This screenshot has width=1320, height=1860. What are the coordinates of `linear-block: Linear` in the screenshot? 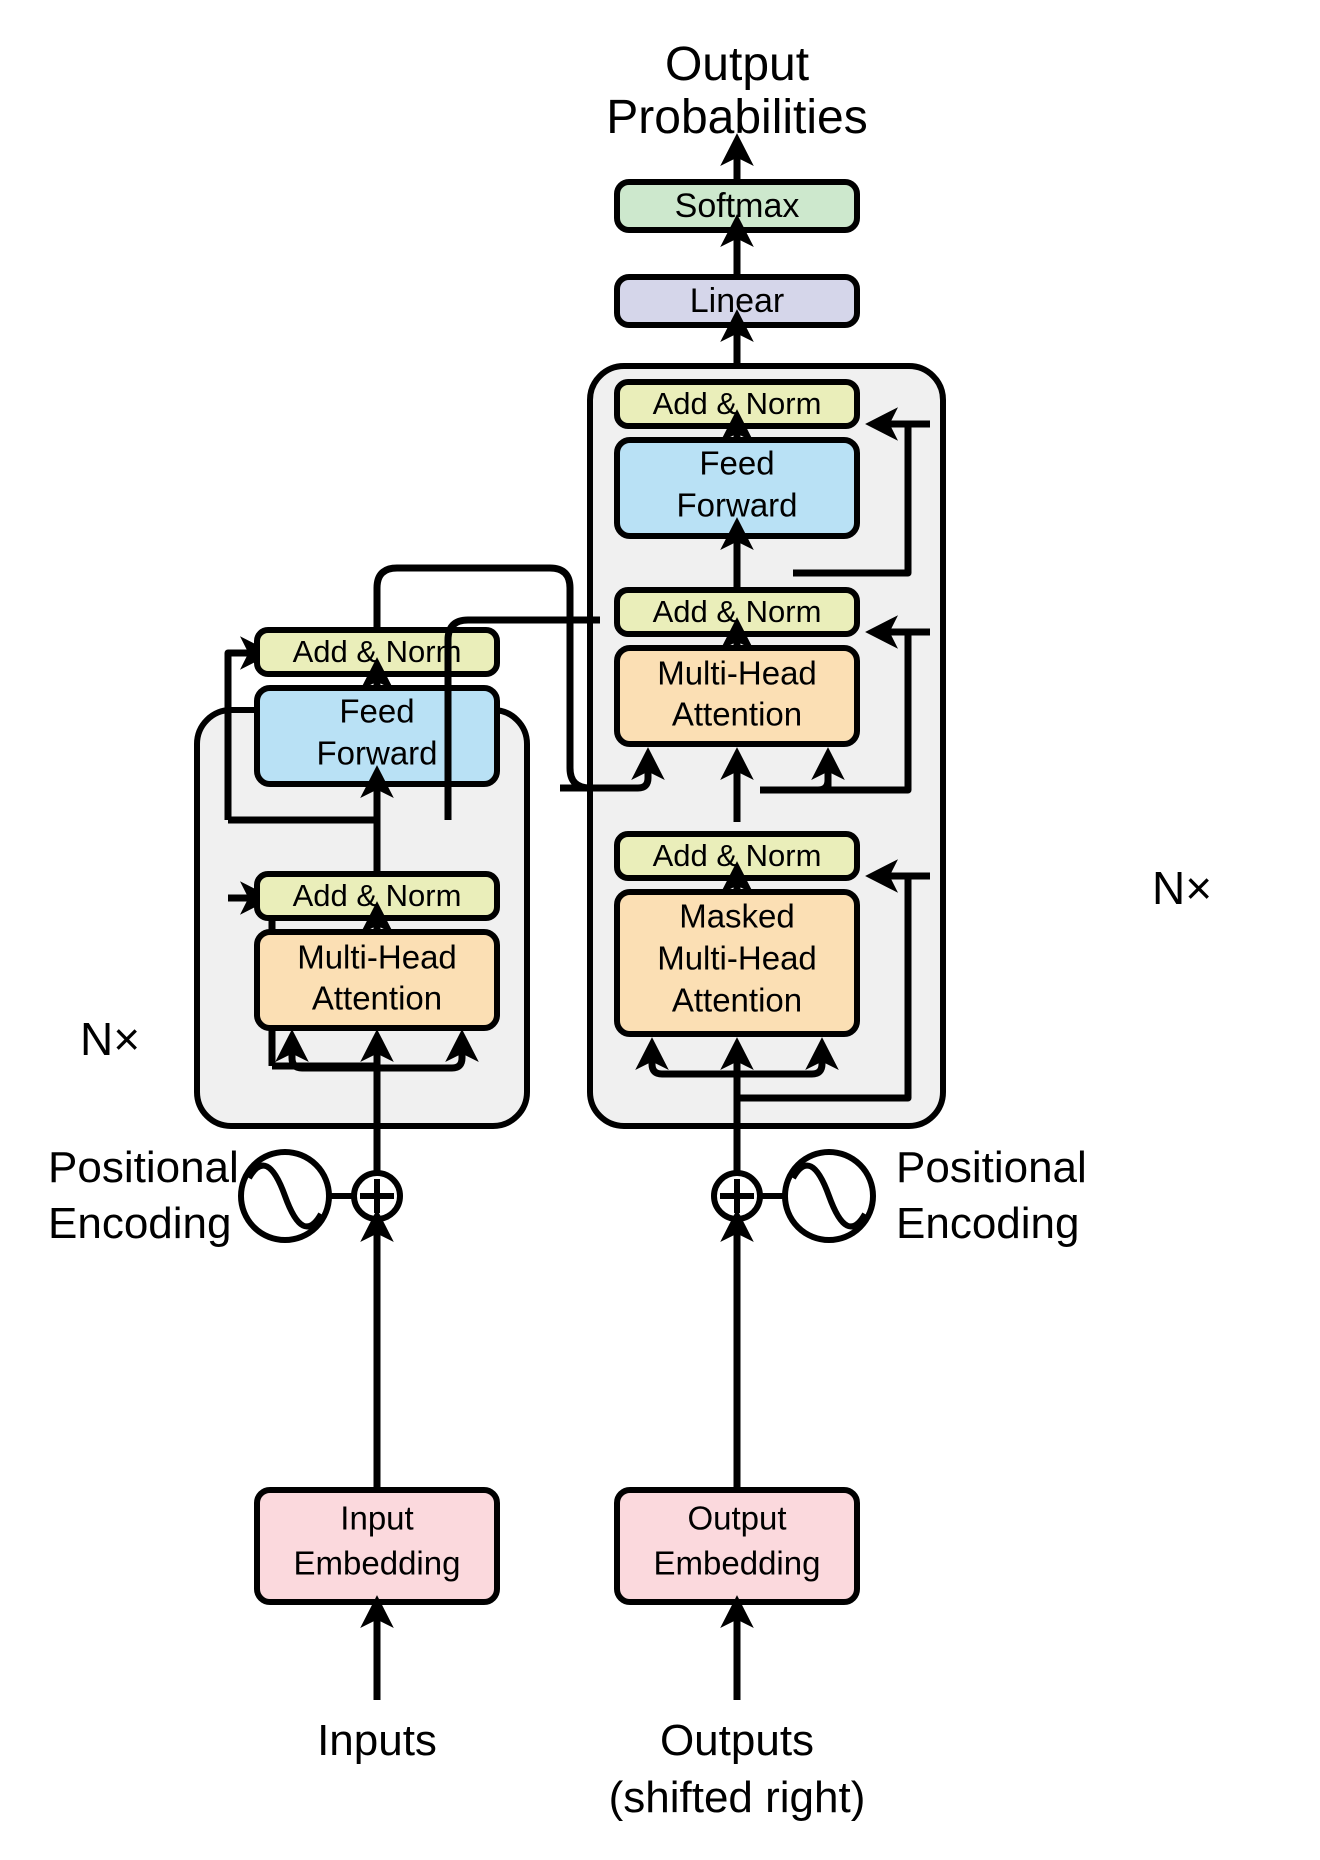 It's located at (737, 301).